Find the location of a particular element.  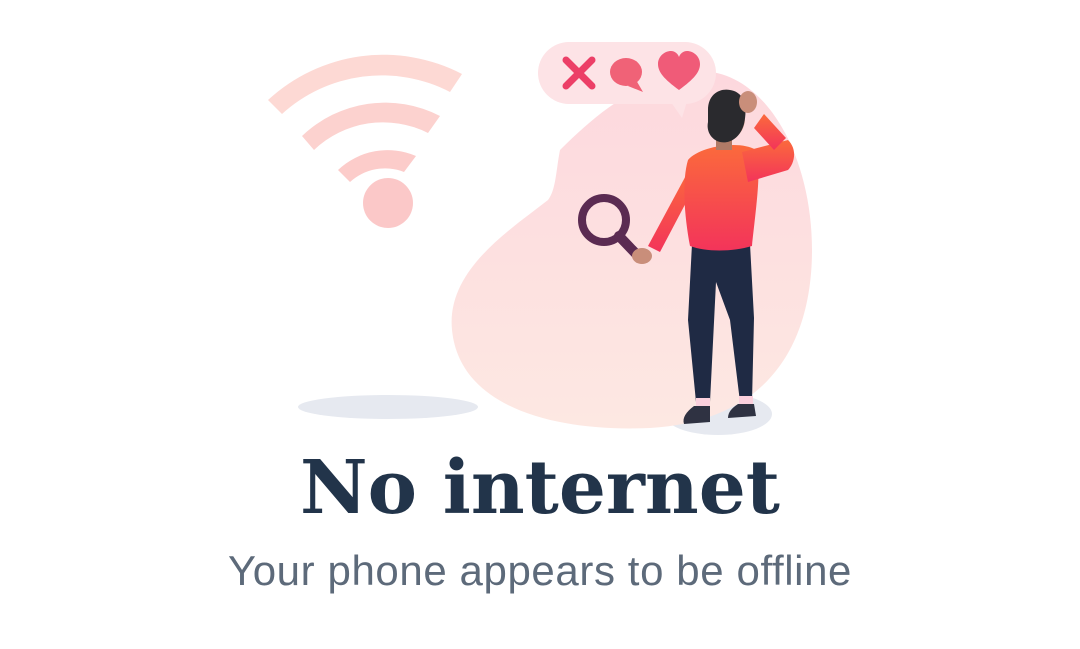

ground-shadow-left is located at coordinates (388, 407).